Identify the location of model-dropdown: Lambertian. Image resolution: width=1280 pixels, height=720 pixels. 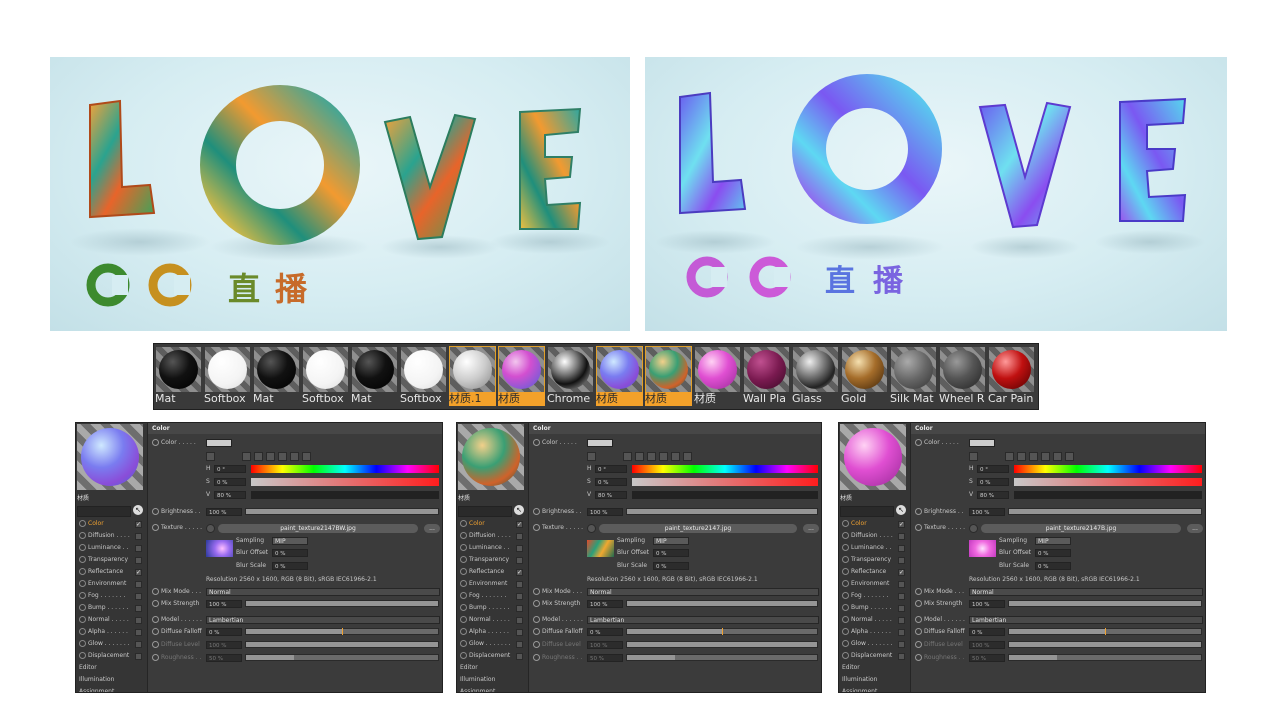
(703, 620).